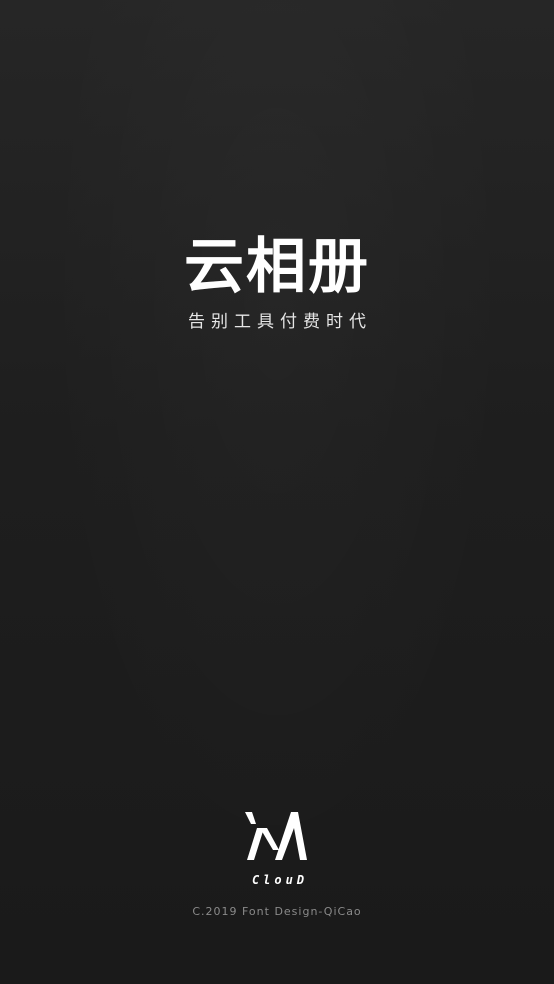 Image resolution: width=554 pixels, height=984 pixels. Describe the element at coordinates (280, 322) in the screenshot. I see `tagline: 告别工具付费时代` at that location.